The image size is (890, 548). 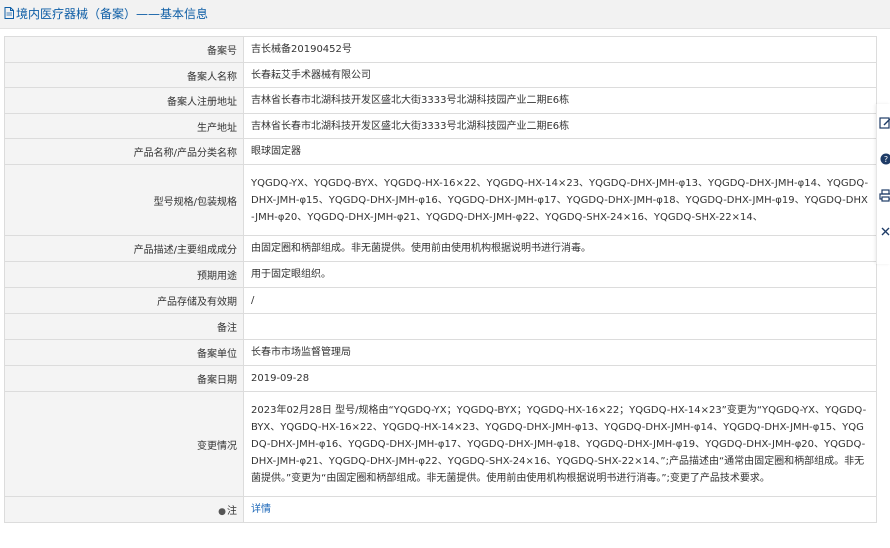 I want to click on row-note: ●注 详情, so click(x=440, y=509).